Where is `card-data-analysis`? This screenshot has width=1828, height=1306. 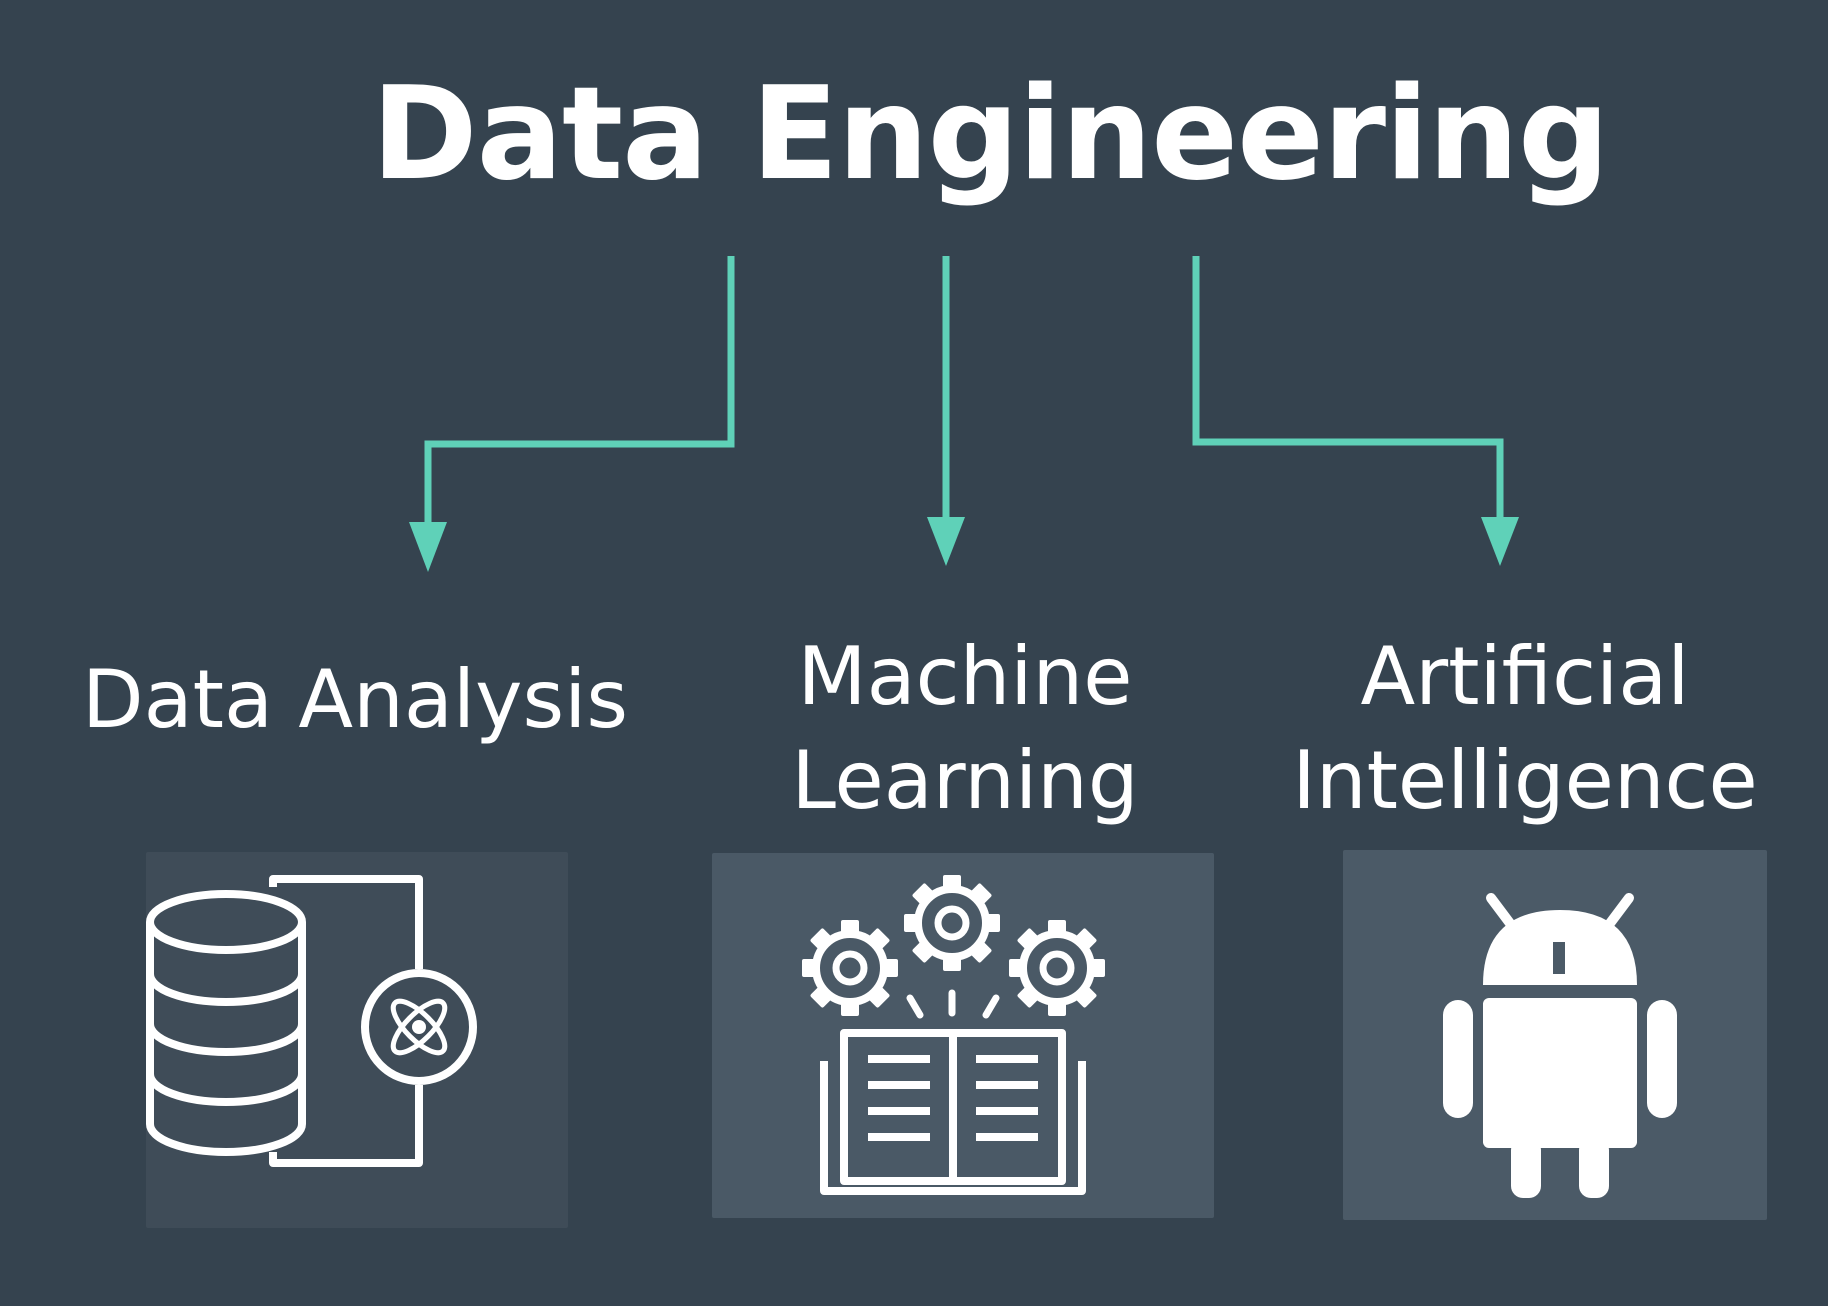 card-data-analysis is located at coordinates (357, 1040).